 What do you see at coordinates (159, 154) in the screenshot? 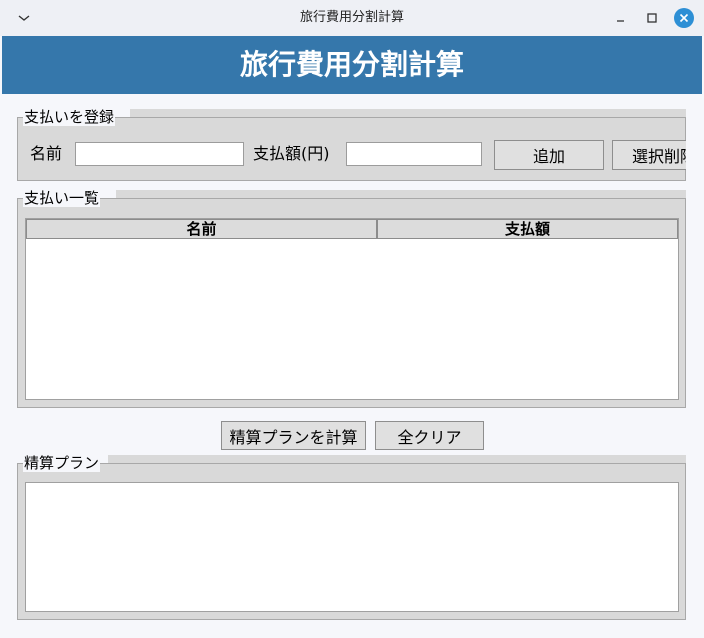
I see `name-input` at bounding box center [159, 154].